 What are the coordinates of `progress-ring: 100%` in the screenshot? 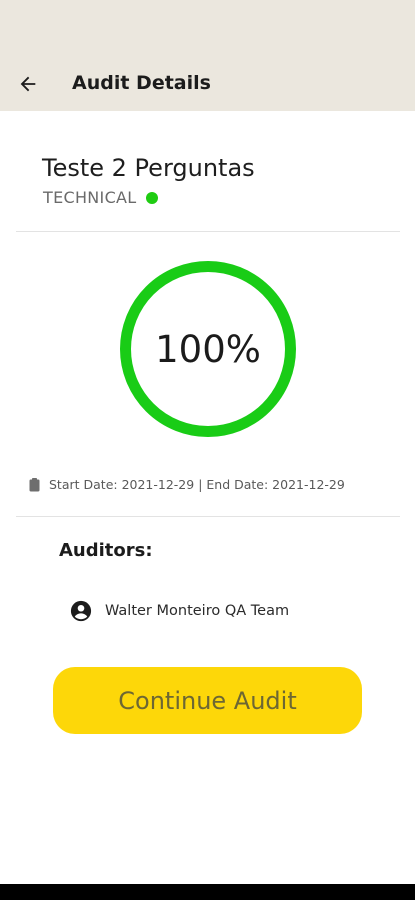 It's located at (208, 349).